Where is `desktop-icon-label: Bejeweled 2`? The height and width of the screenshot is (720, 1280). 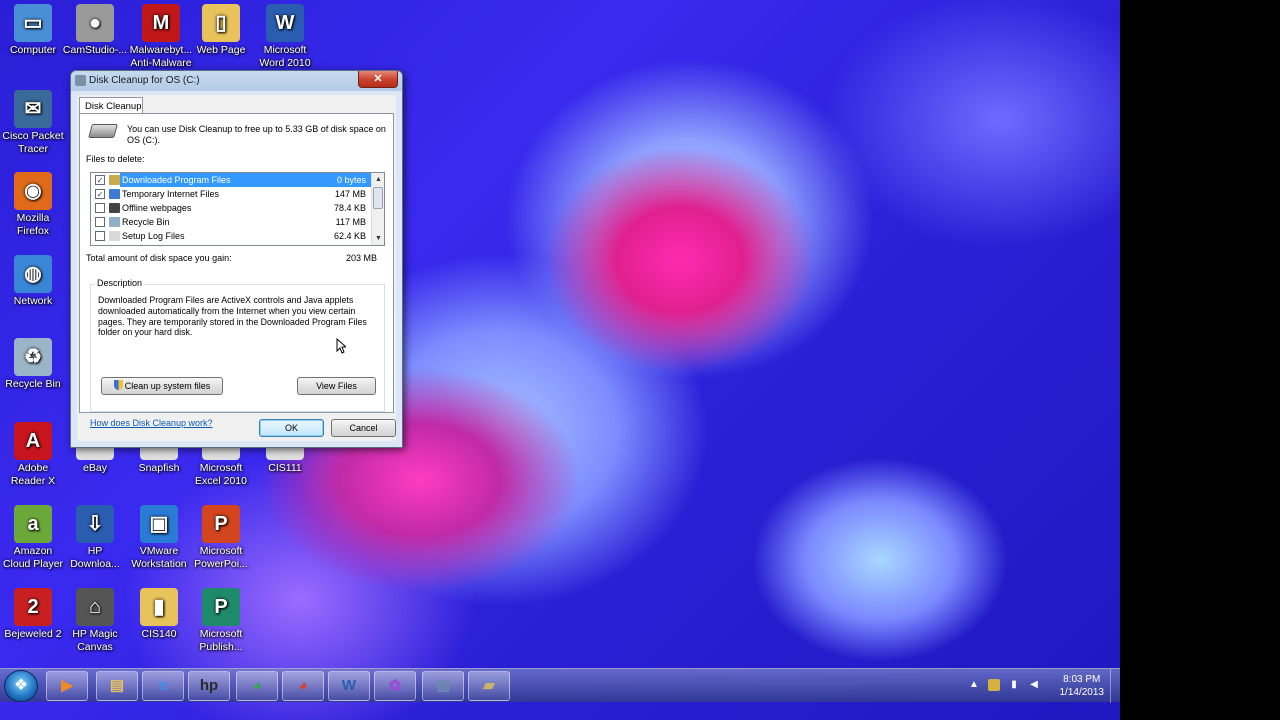
desktop-icon-label: Bejeweled 2 is located at coordinates (33, 634).